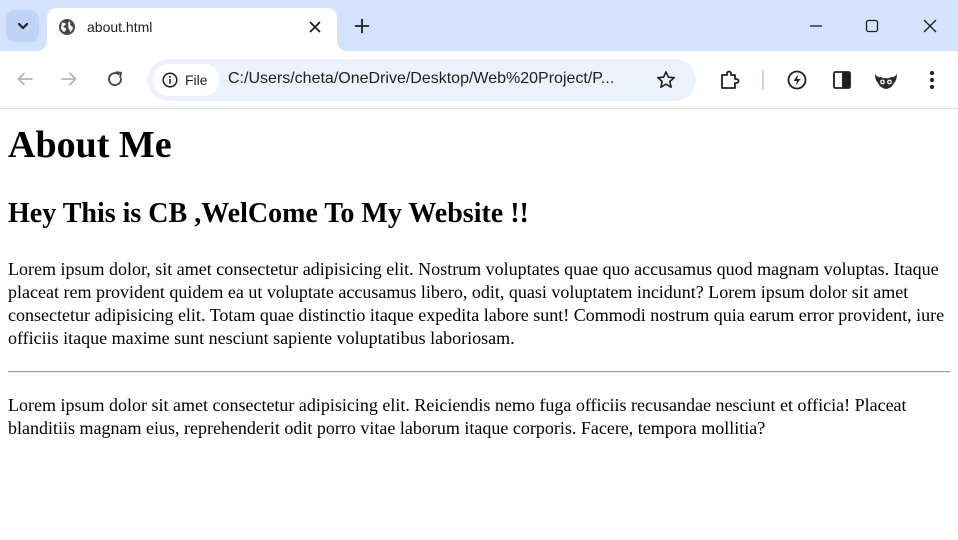 This screenshot has width=958, height=540. I want to click on globe-icon, so click(67, 27).